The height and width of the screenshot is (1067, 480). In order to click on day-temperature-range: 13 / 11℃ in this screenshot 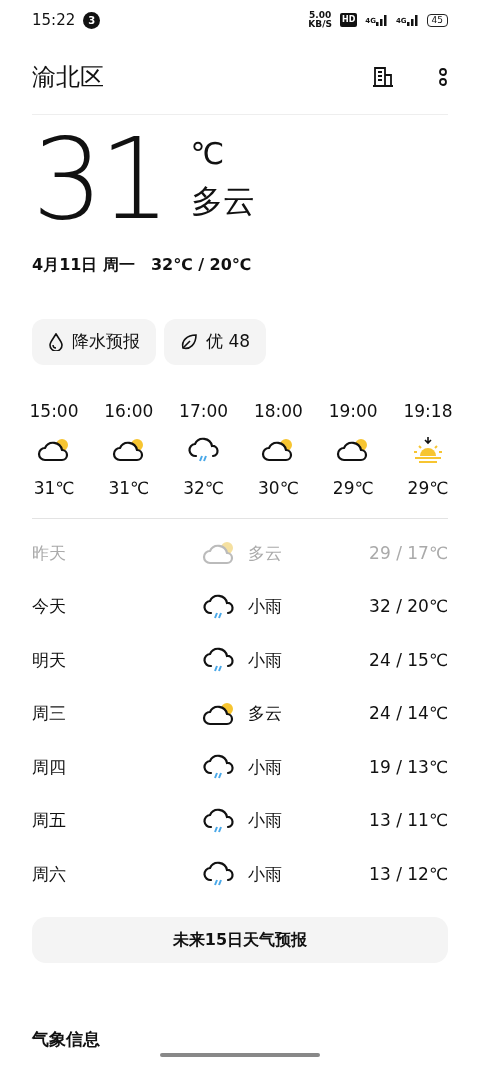, I will do `click(408, 820)`.